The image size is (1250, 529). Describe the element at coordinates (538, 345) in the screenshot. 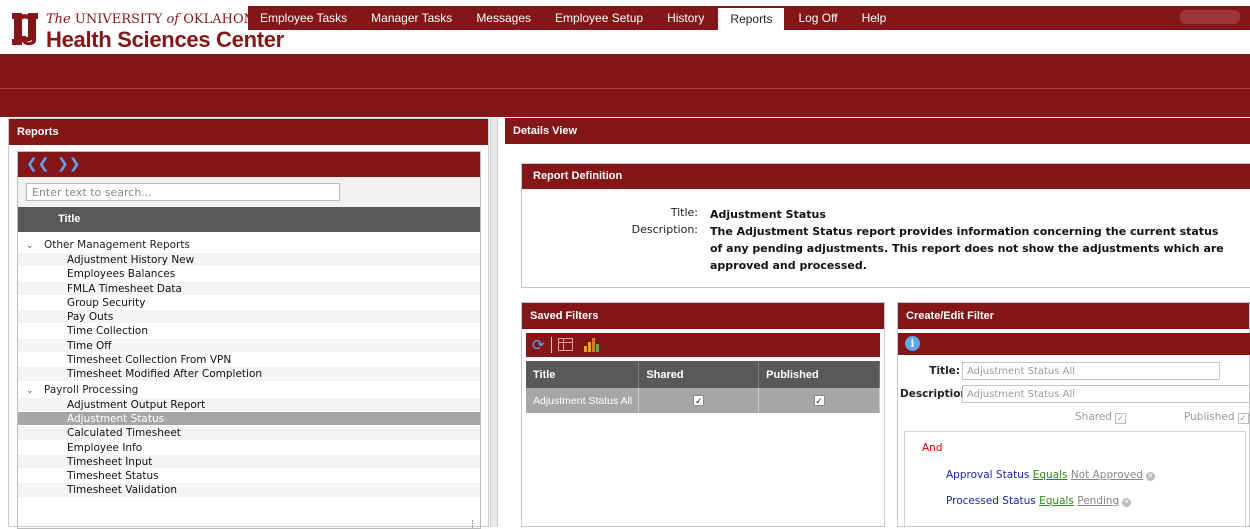

I see `refresh-icon: ⟳` at that location.